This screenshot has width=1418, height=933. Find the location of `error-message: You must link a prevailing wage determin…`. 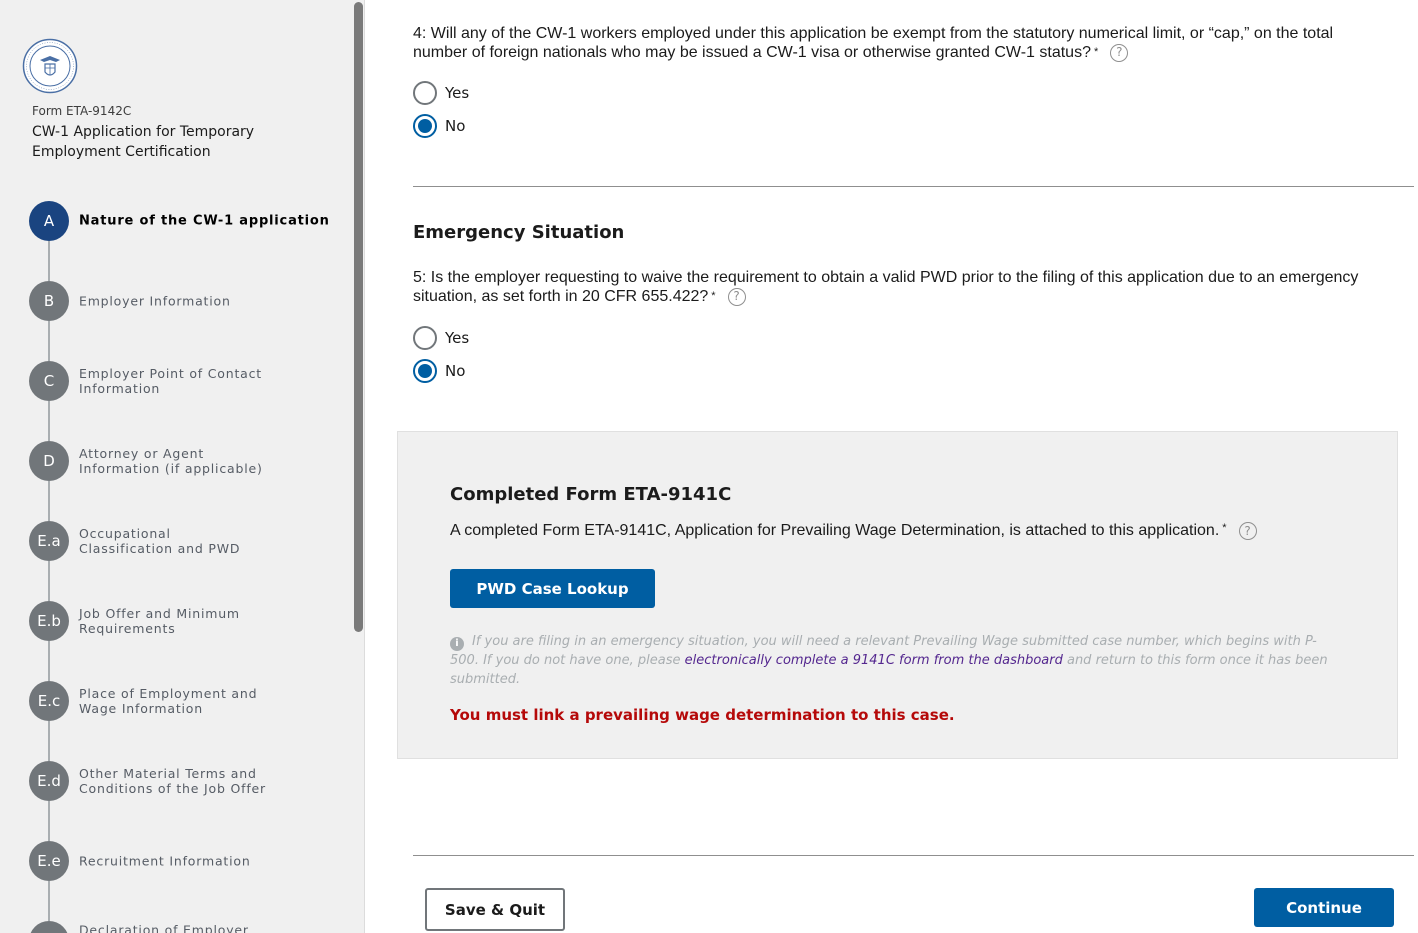

error-message: You must link a prevailing wage determin… is located at coordinates (702, 715).